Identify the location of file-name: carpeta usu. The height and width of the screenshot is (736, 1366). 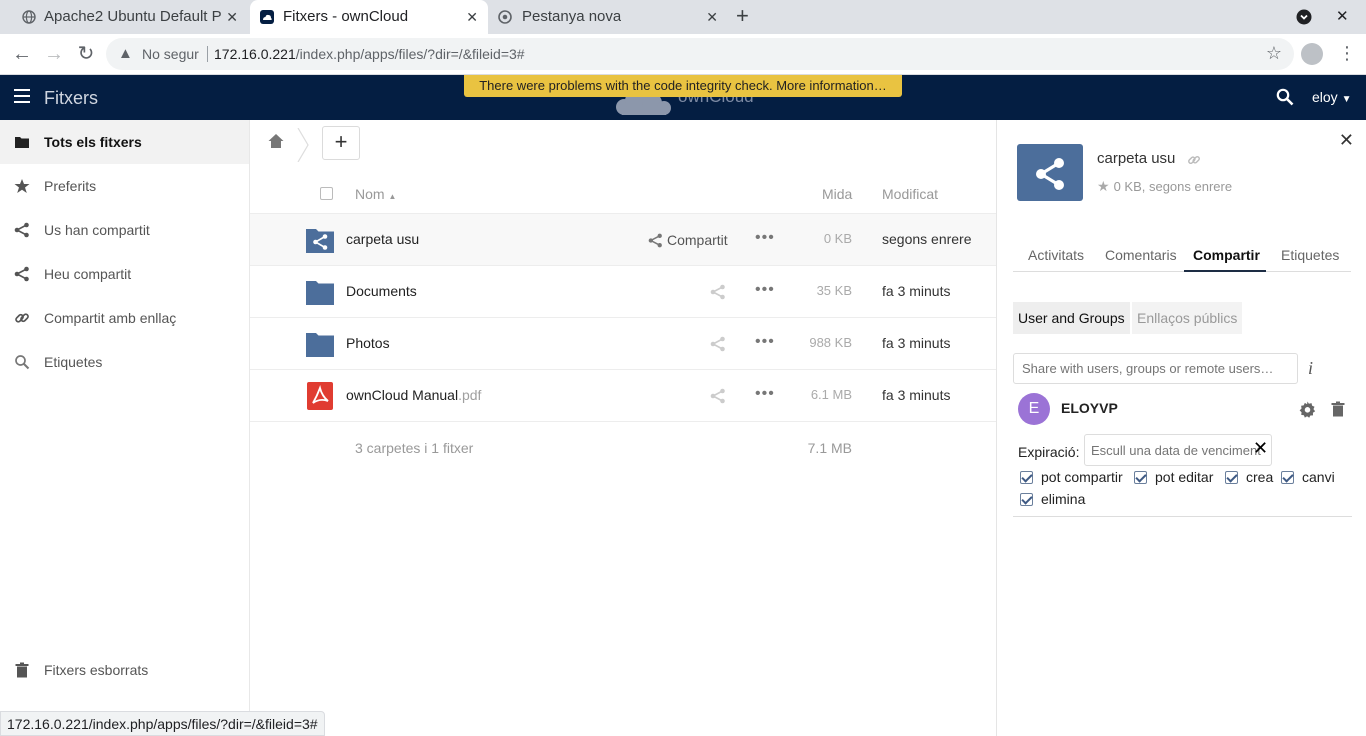
(382, 239).